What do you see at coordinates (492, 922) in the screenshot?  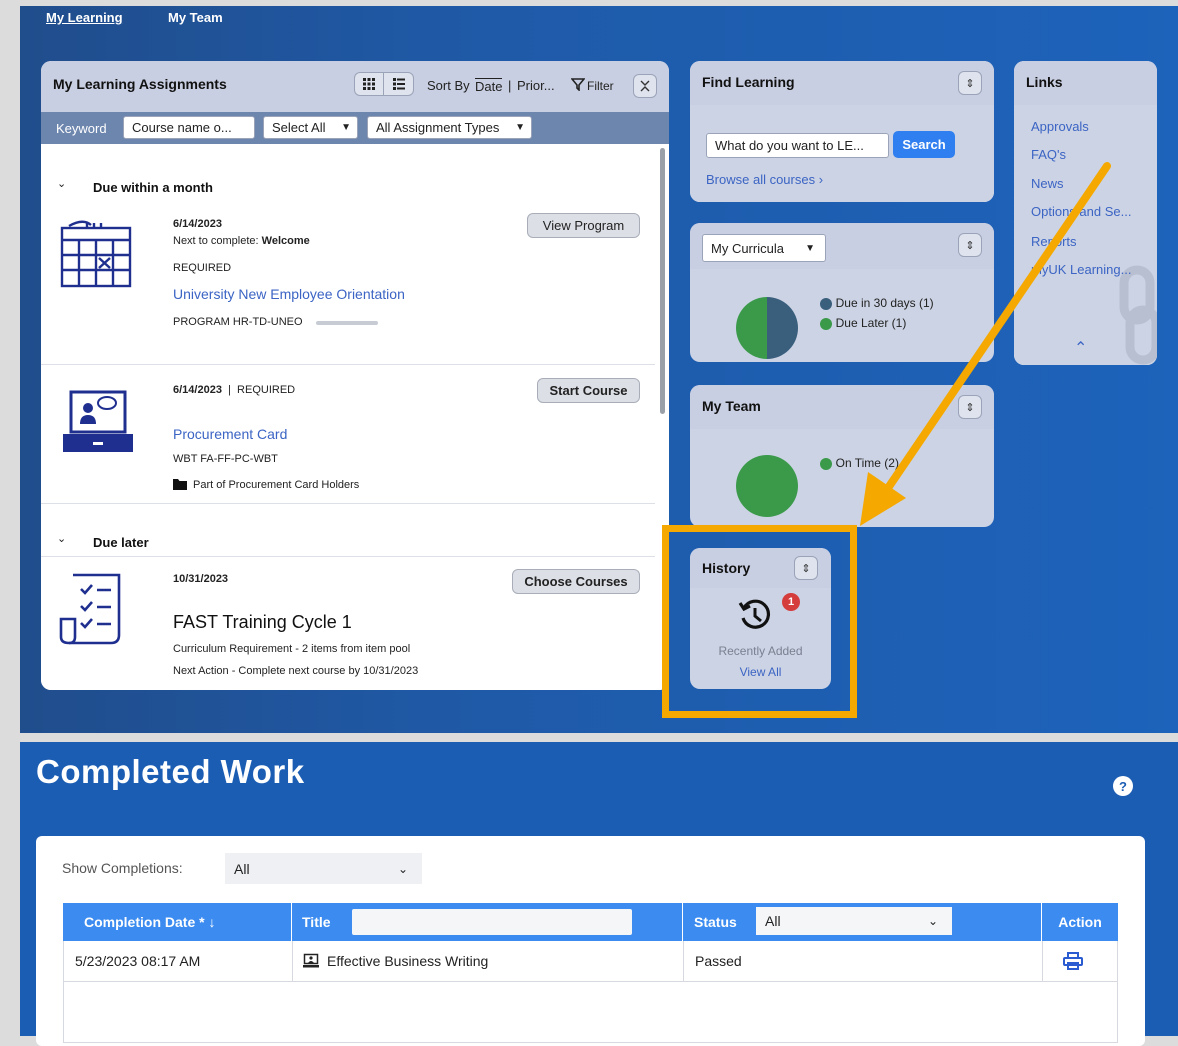 I see `title-filter-input` at bounding box center [492, 922].